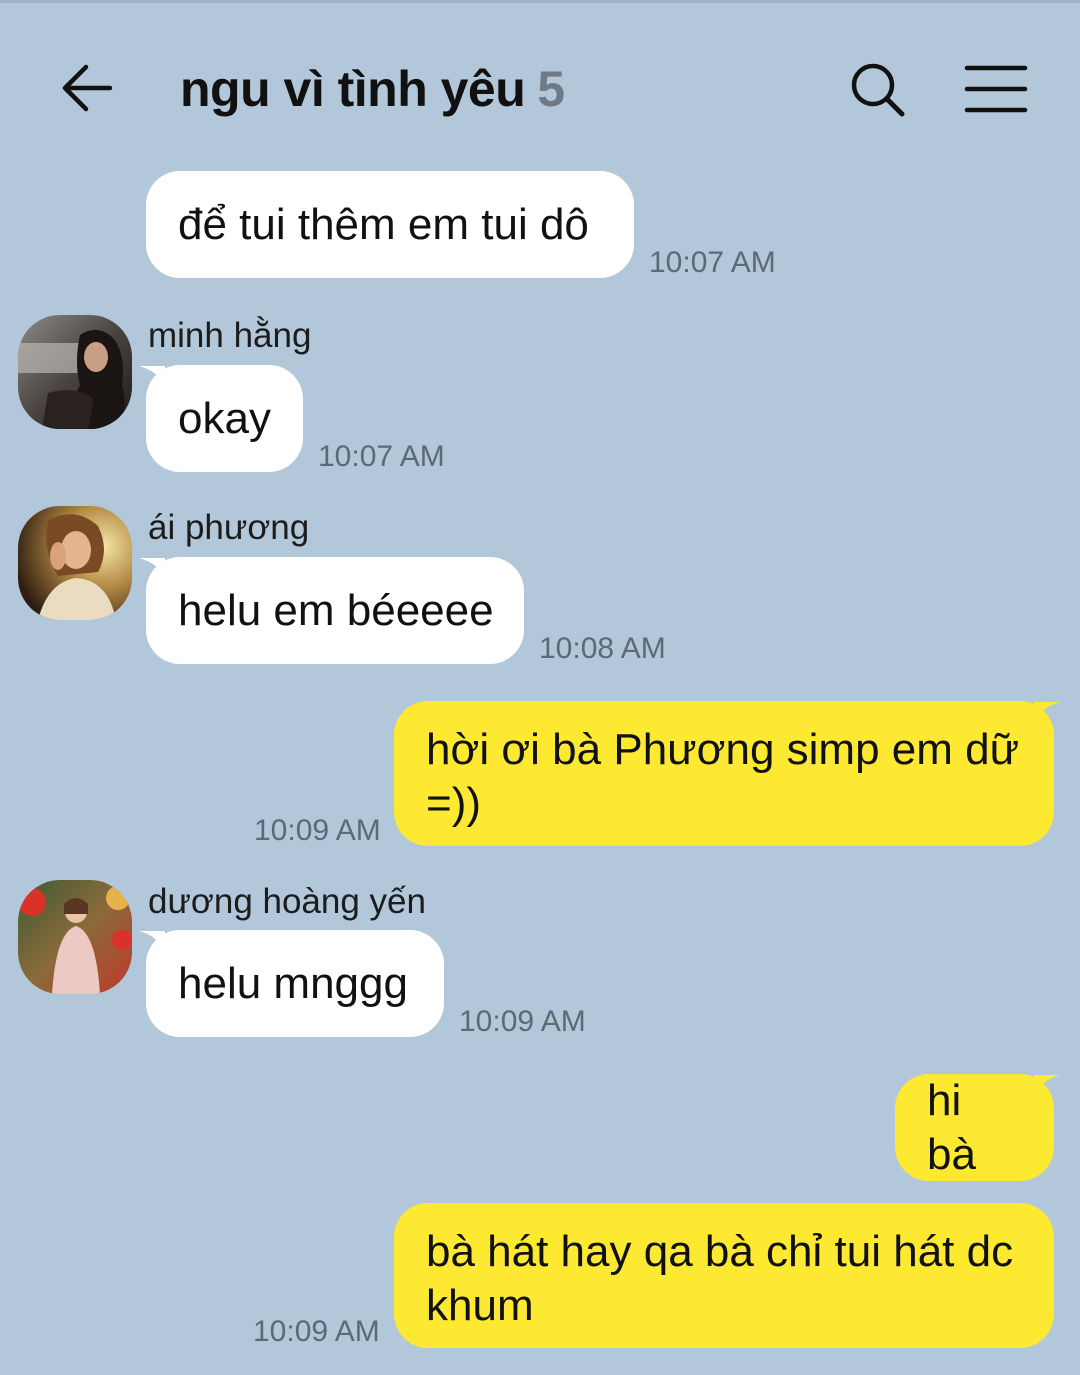  I want to click on message-bubble-outgoing: hời ơi bà Phương simp em dữ =)), so click(724, 773).